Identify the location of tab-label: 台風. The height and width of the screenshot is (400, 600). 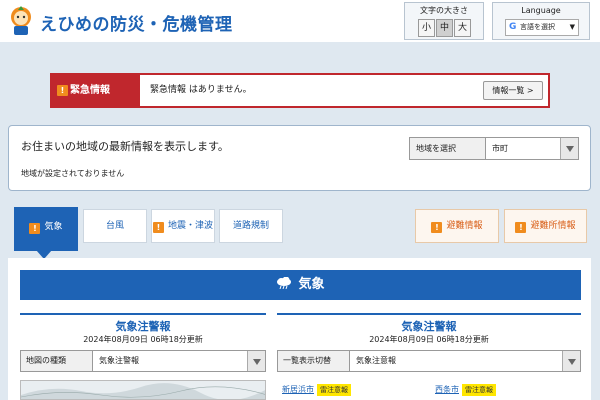
(115, 226).